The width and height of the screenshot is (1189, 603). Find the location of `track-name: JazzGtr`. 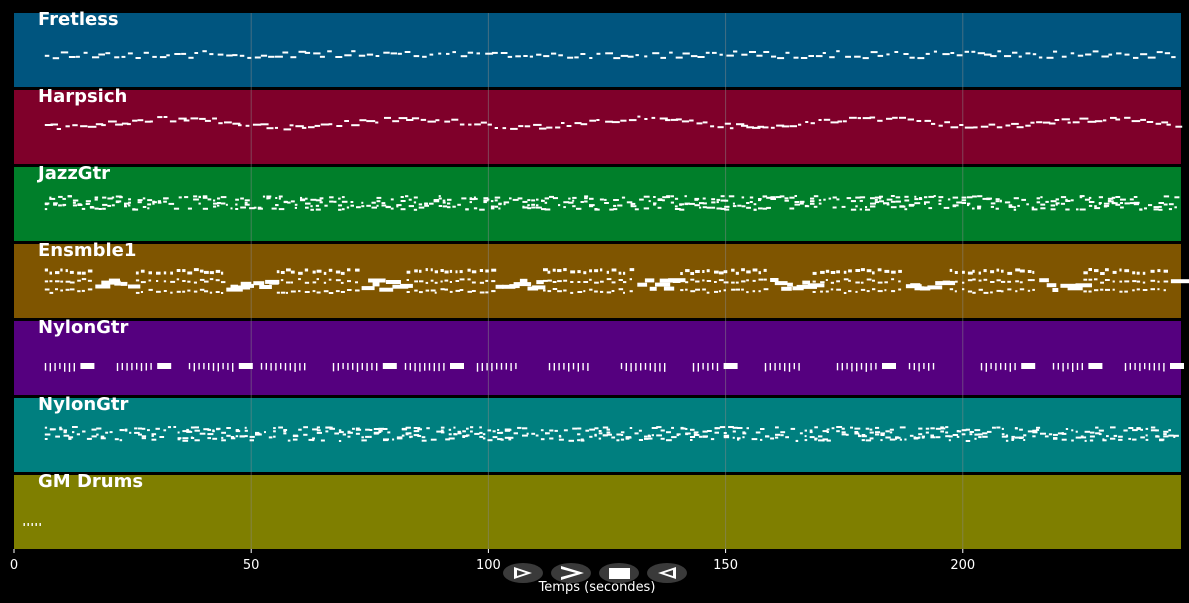

track-name: JazzGtr is located at coordinates (73, 173).